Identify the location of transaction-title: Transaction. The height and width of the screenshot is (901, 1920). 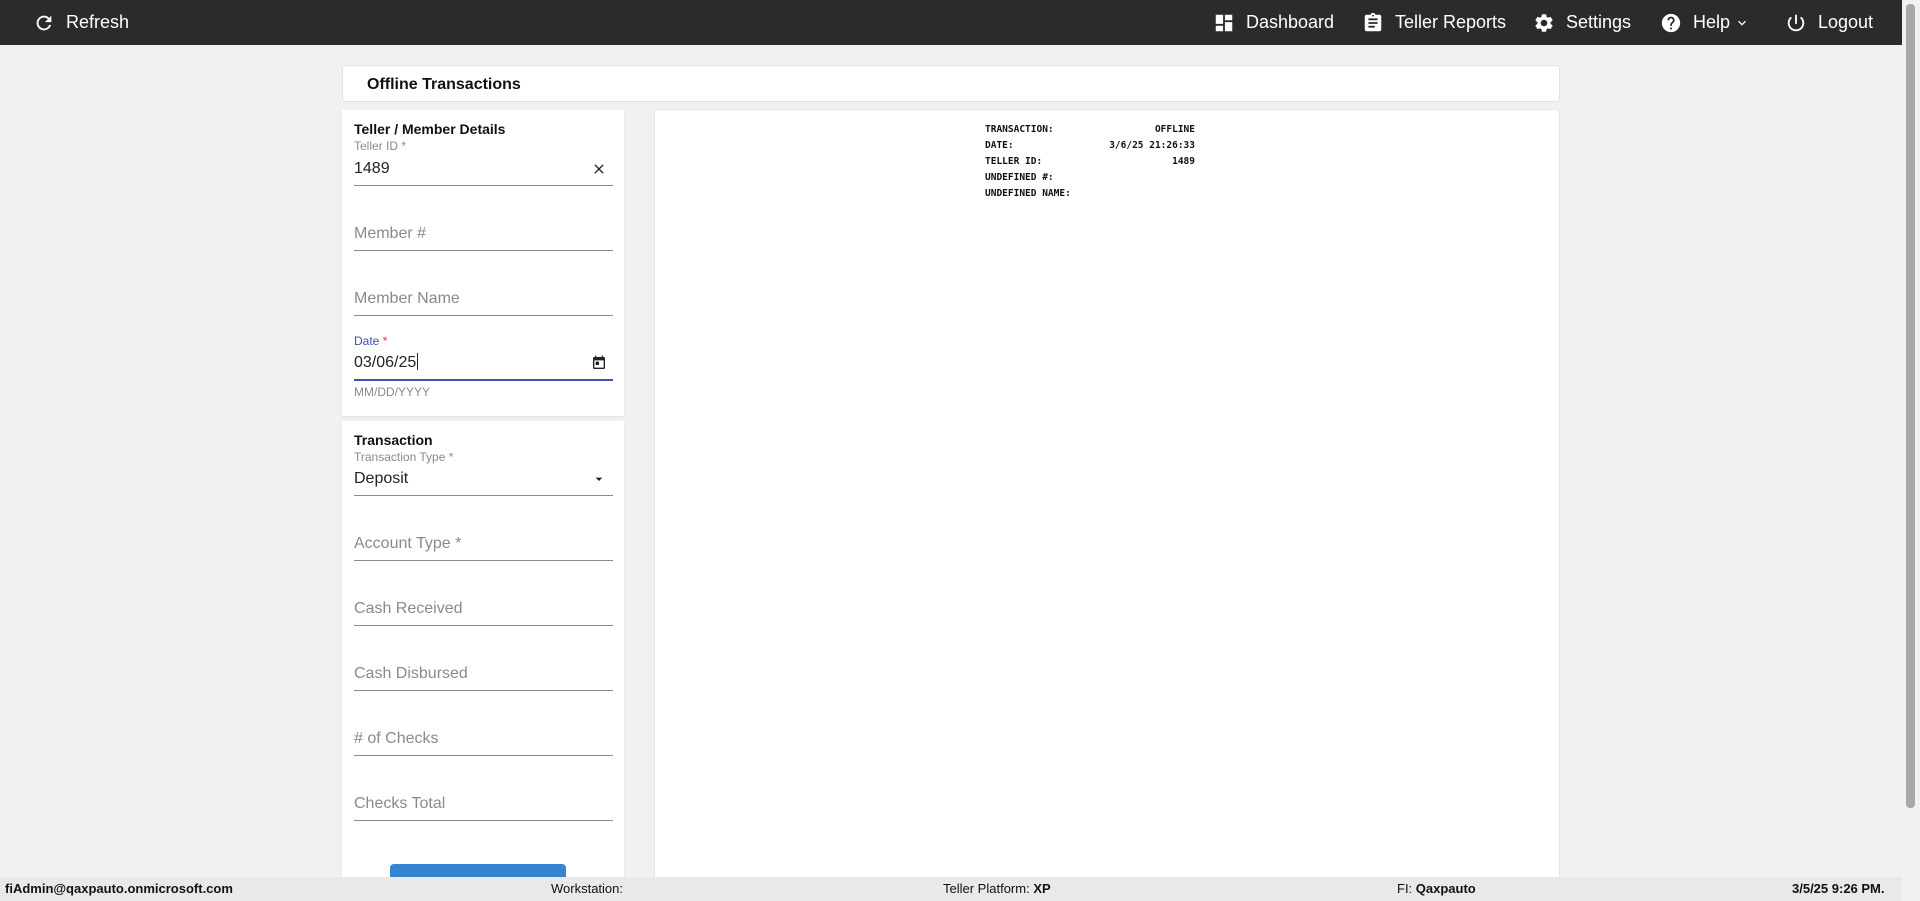
(393, 440).